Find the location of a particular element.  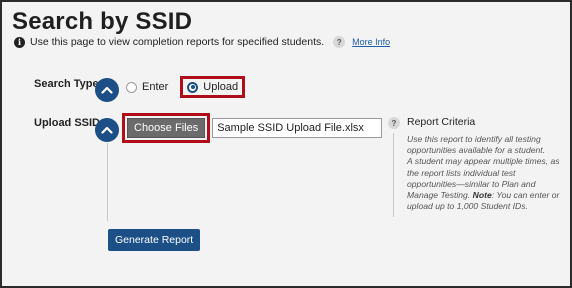

help-icon: ? is located at coordinates (339, 42).